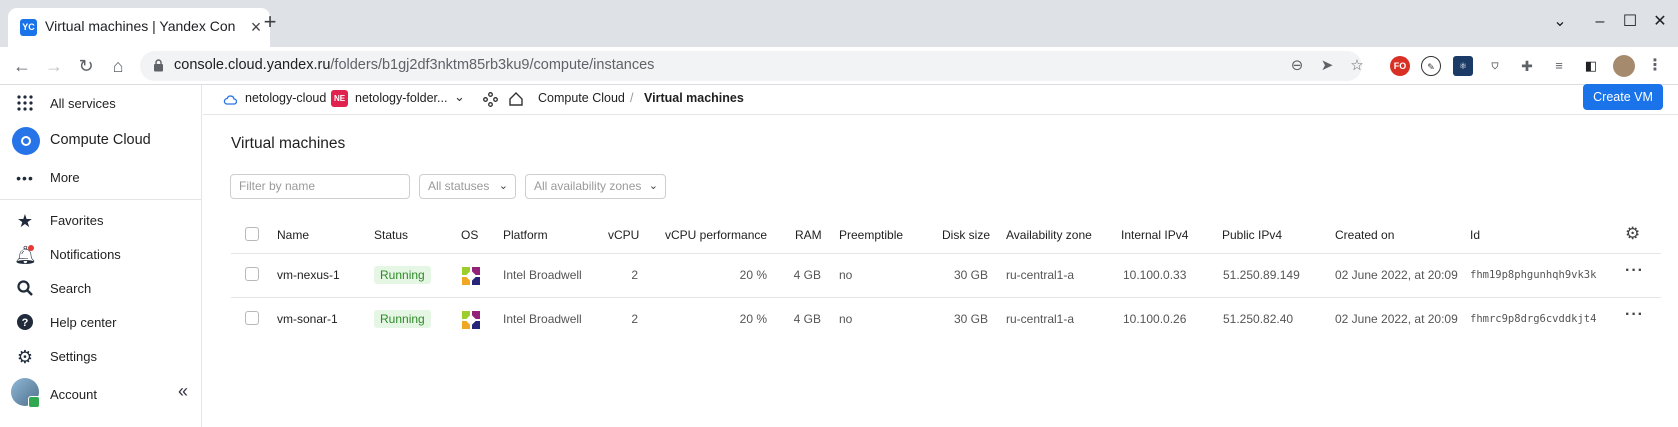  I want to click on breadcrumb-cloud: netology-cloud, so click(285, 98).